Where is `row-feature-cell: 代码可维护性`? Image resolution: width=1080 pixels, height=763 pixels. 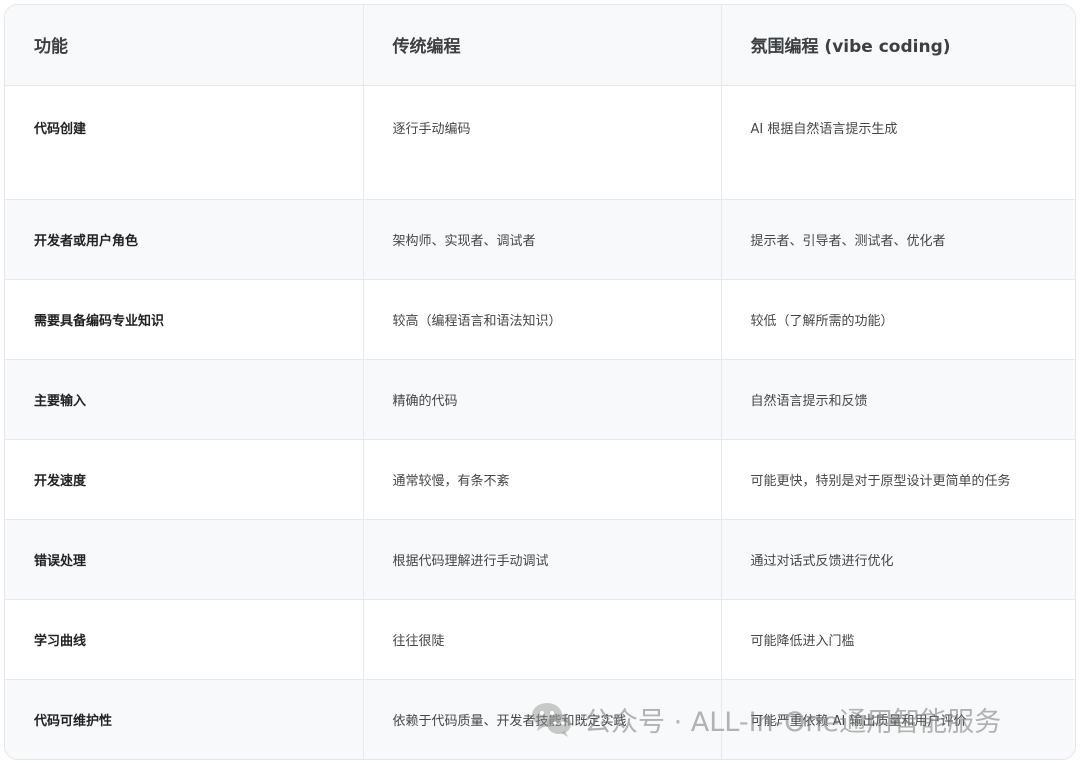
row-feature-cell: 代码可维护性 is located at coordinates (184, 719).